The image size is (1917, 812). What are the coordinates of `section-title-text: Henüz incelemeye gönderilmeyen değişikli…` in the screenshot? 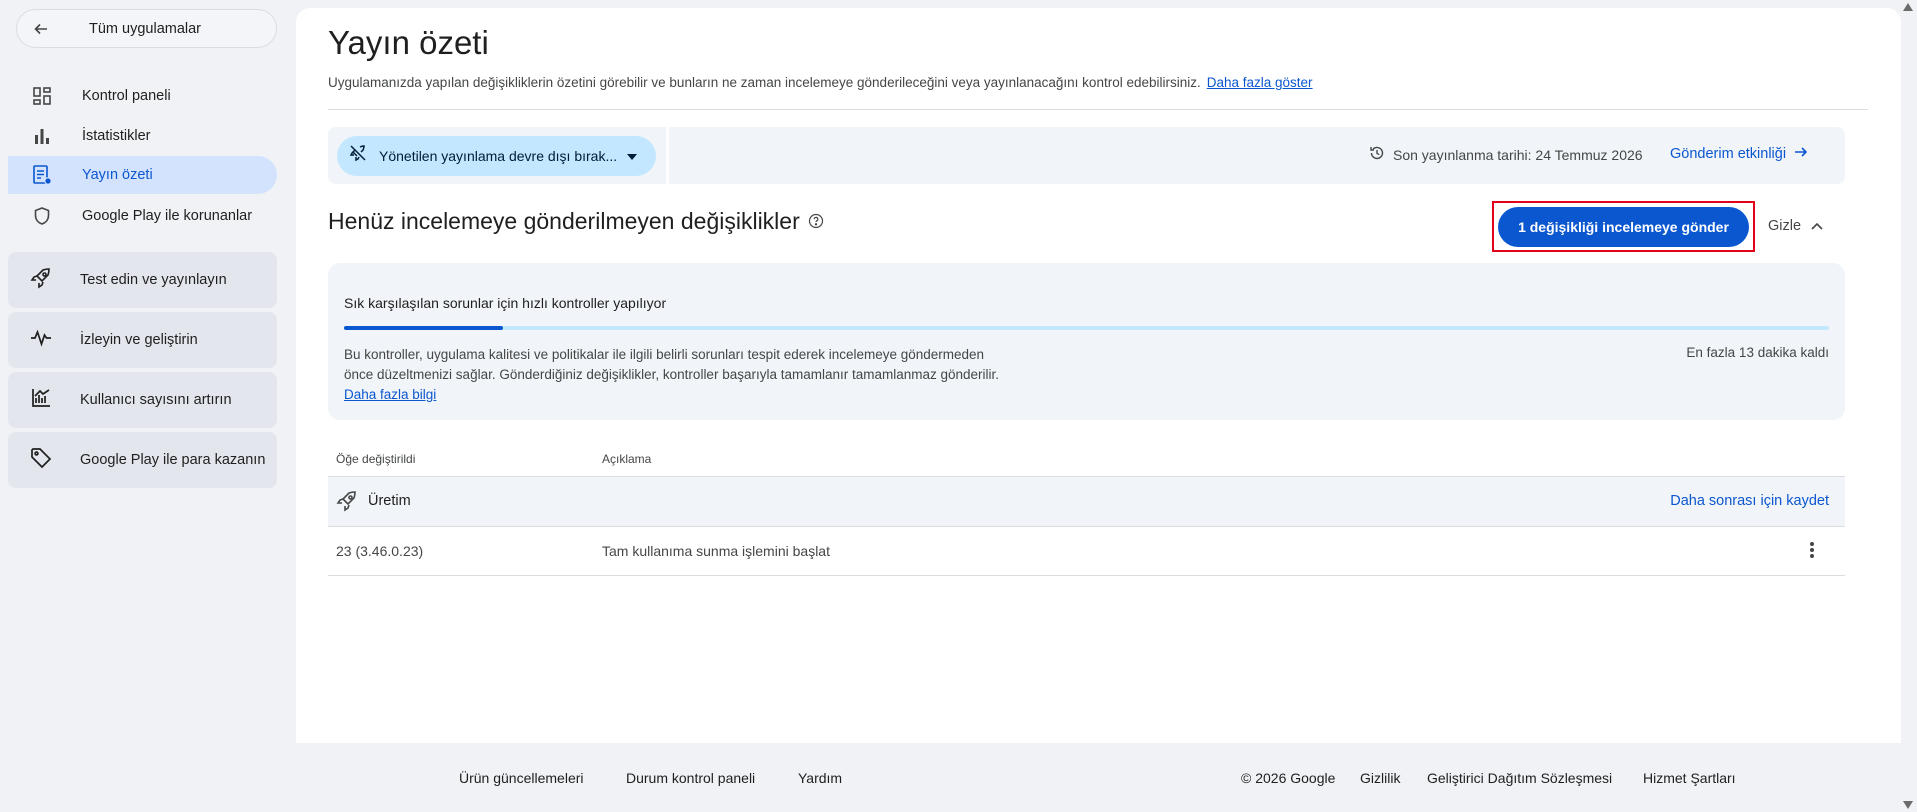 It's located at (564, 221).